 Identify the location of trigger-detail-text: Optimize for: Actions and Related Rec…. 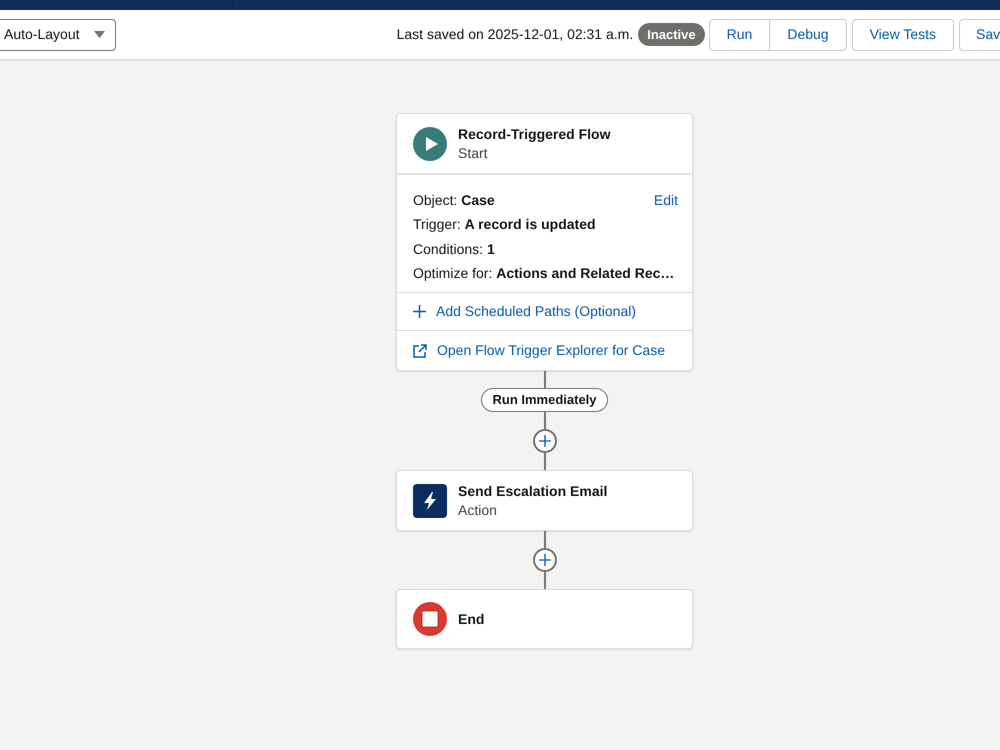
(543, 274).